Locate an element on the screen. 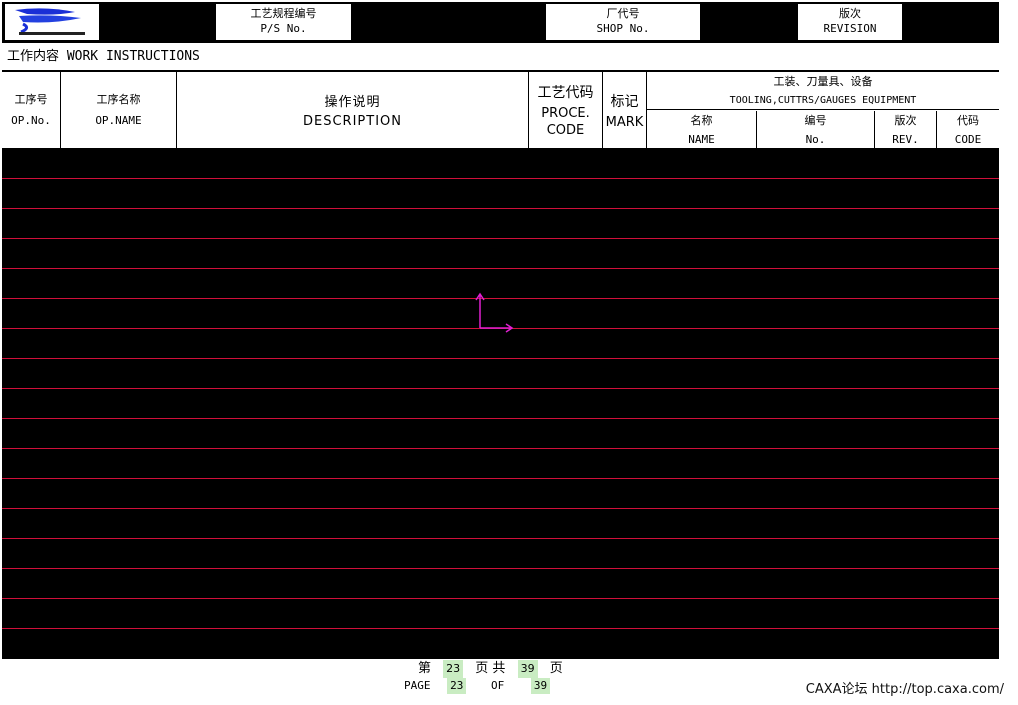 Image resolution: width=1018 pixels, height=705 pixels. section-title-bar: 工作内容 WORK INSTRUCTIONS is located at coordinates (500, 56).